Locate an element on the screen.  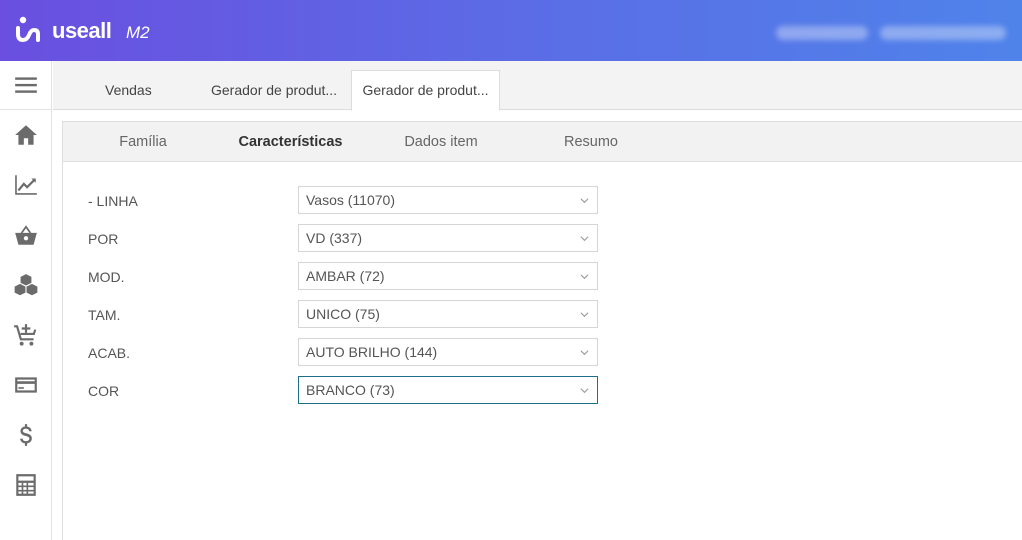
chart-icon is located at coordinates (26, 185).